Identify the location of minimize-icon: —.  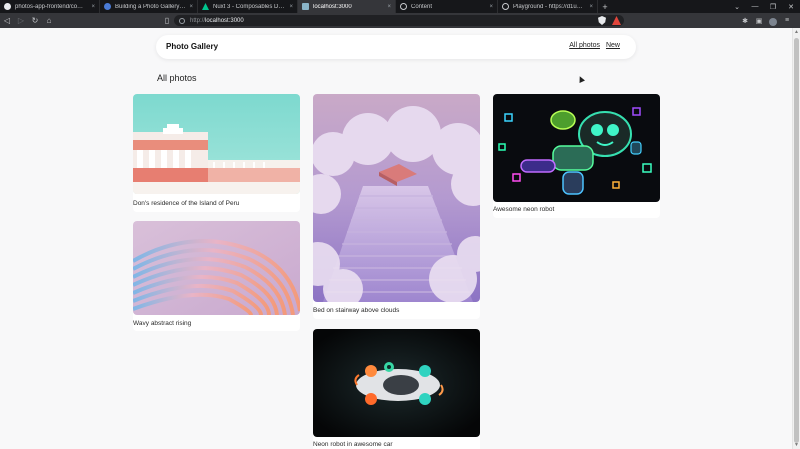
(755, 6).